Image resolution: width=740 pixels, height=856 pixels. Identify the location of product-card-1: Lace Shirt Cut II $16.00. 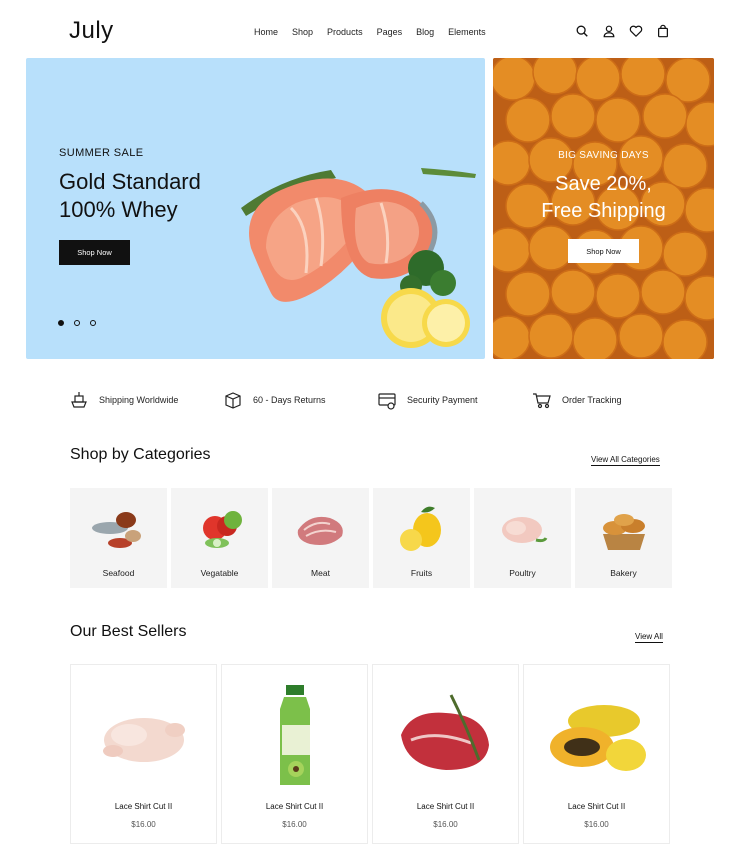
(143, 754).